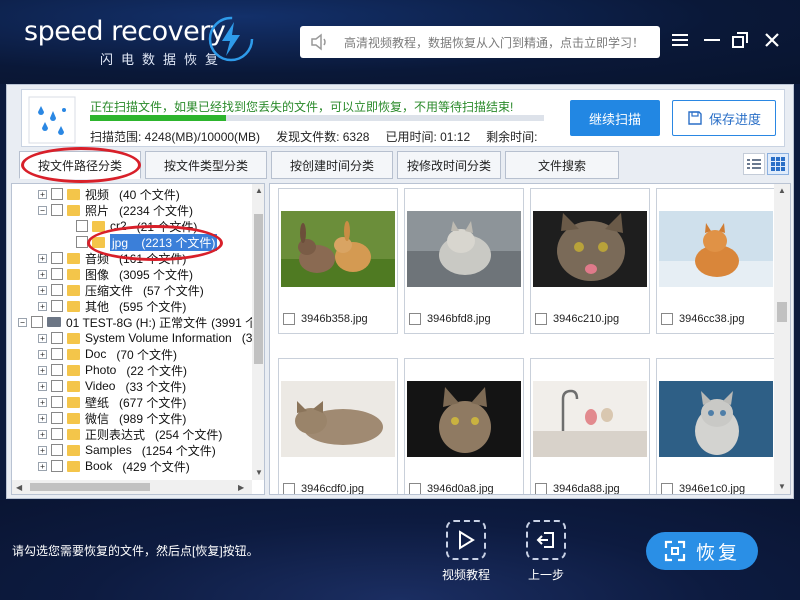 The image size is (800, 600). What do you see at coordinates (114, 466) in the screenshot?
I see `tree-item: + Book (429 个文件)` at bounding box center [114, 466].